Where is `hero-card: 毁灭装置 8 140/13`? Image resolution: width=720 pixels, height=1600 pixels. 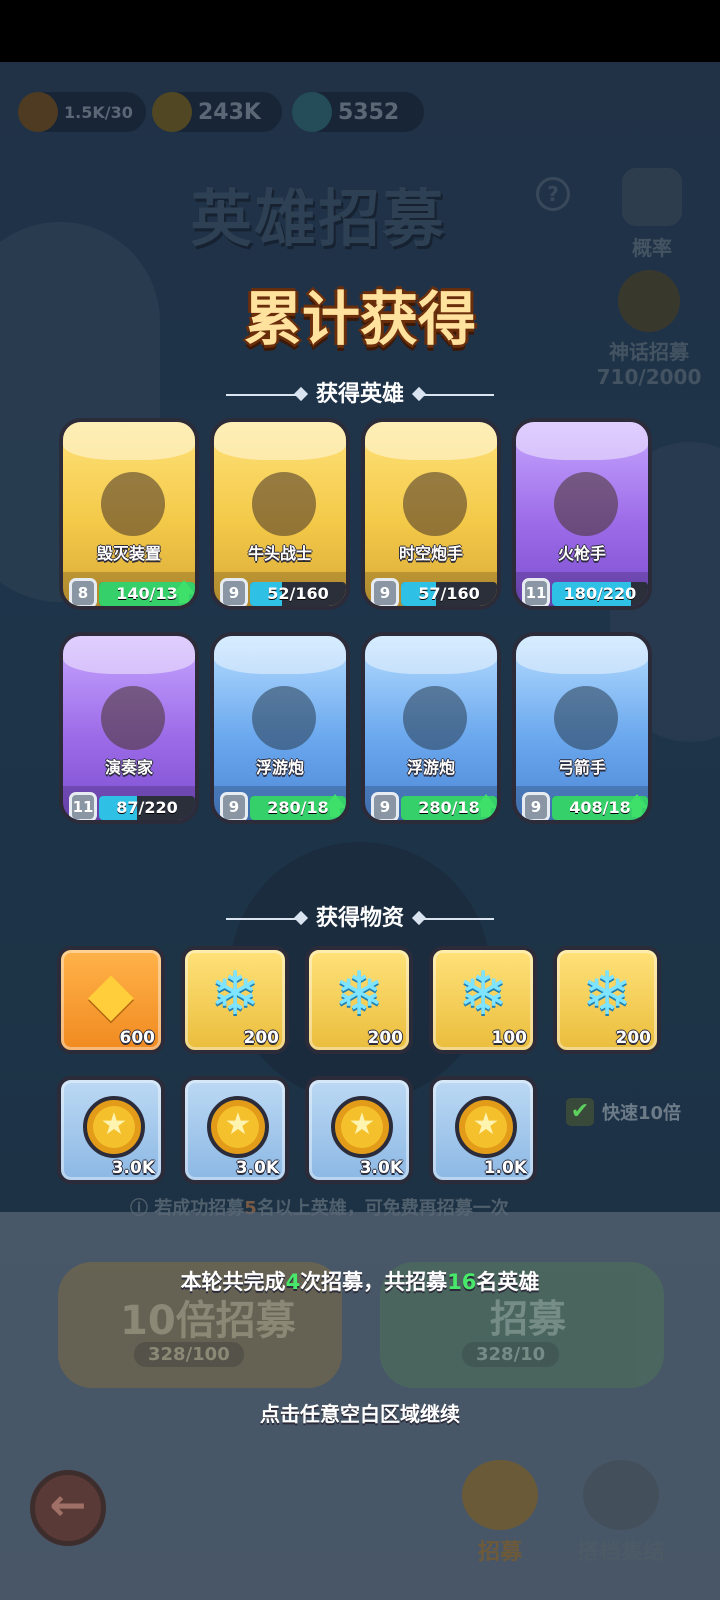
hero-card: 毁灭装置 8 140/13 is located at coordinates (129, 514).